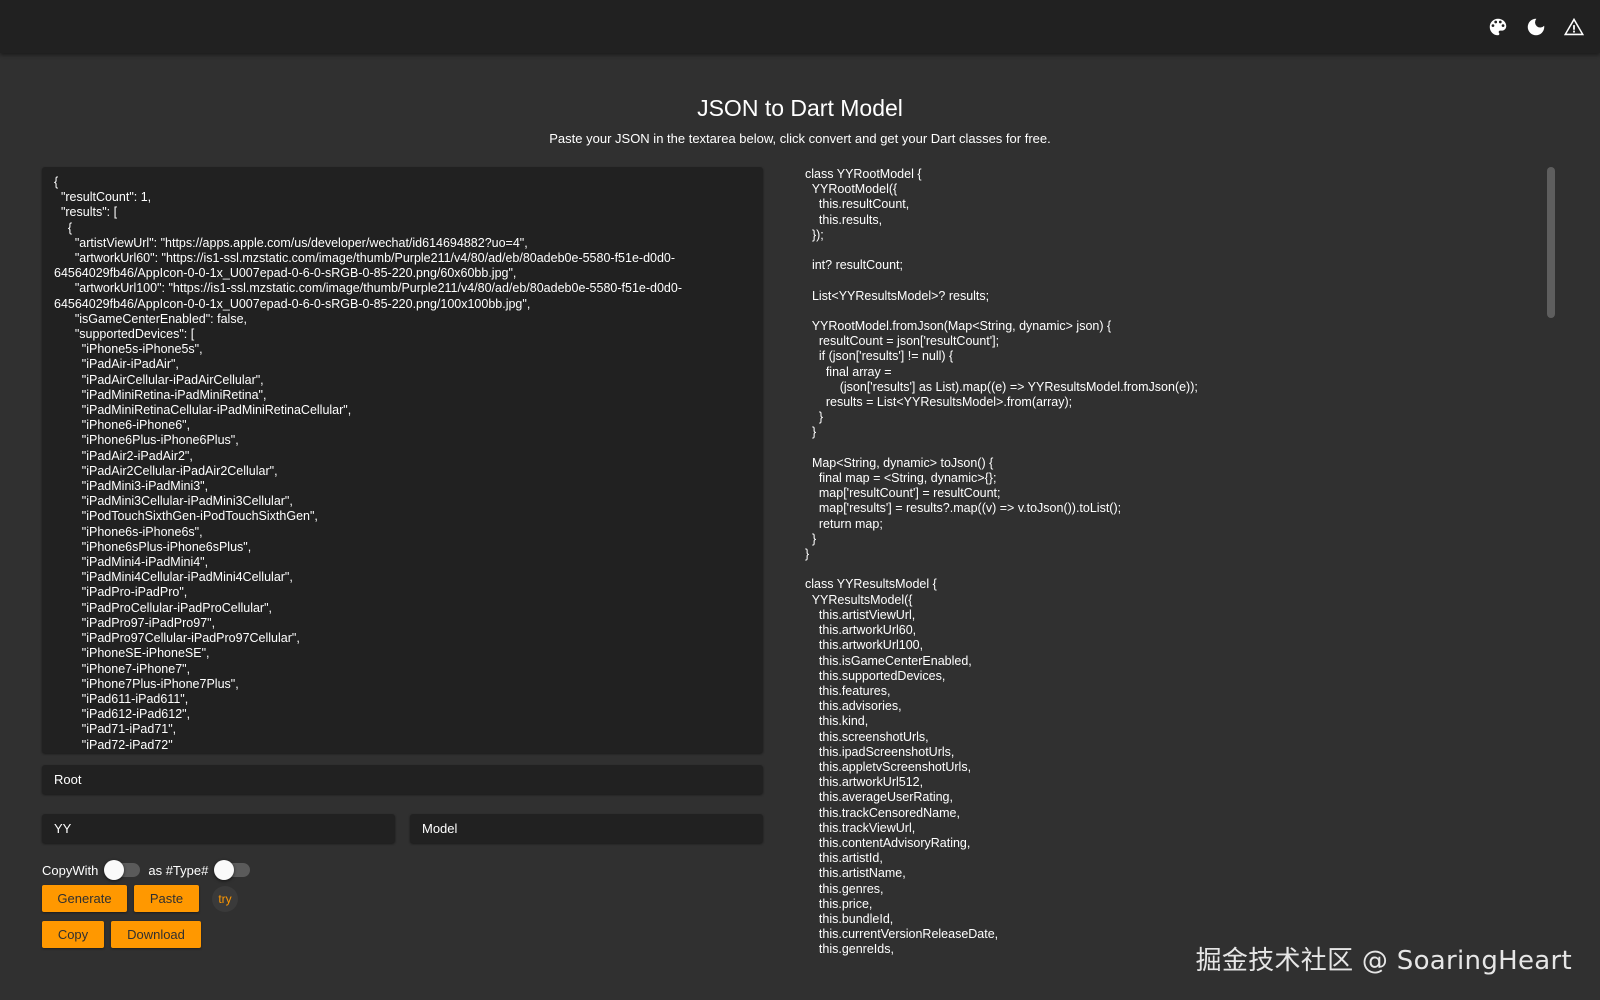  I want to click on page-title: JSON to Dart Model, so click(800, 108).